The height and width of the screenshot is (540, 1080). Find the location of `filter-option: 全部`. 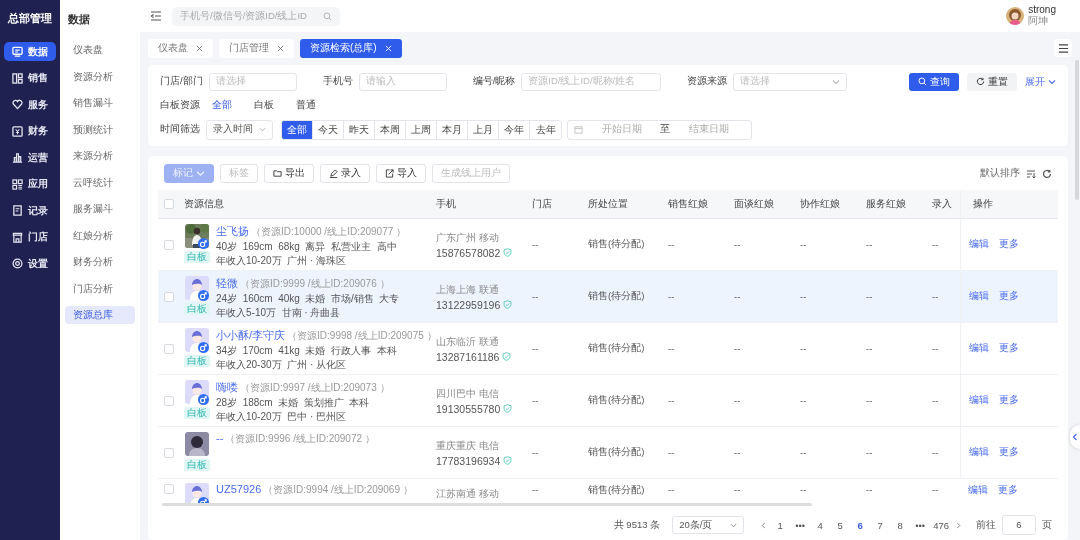

filter-option: 全部 is located at coordinates (222, 105).